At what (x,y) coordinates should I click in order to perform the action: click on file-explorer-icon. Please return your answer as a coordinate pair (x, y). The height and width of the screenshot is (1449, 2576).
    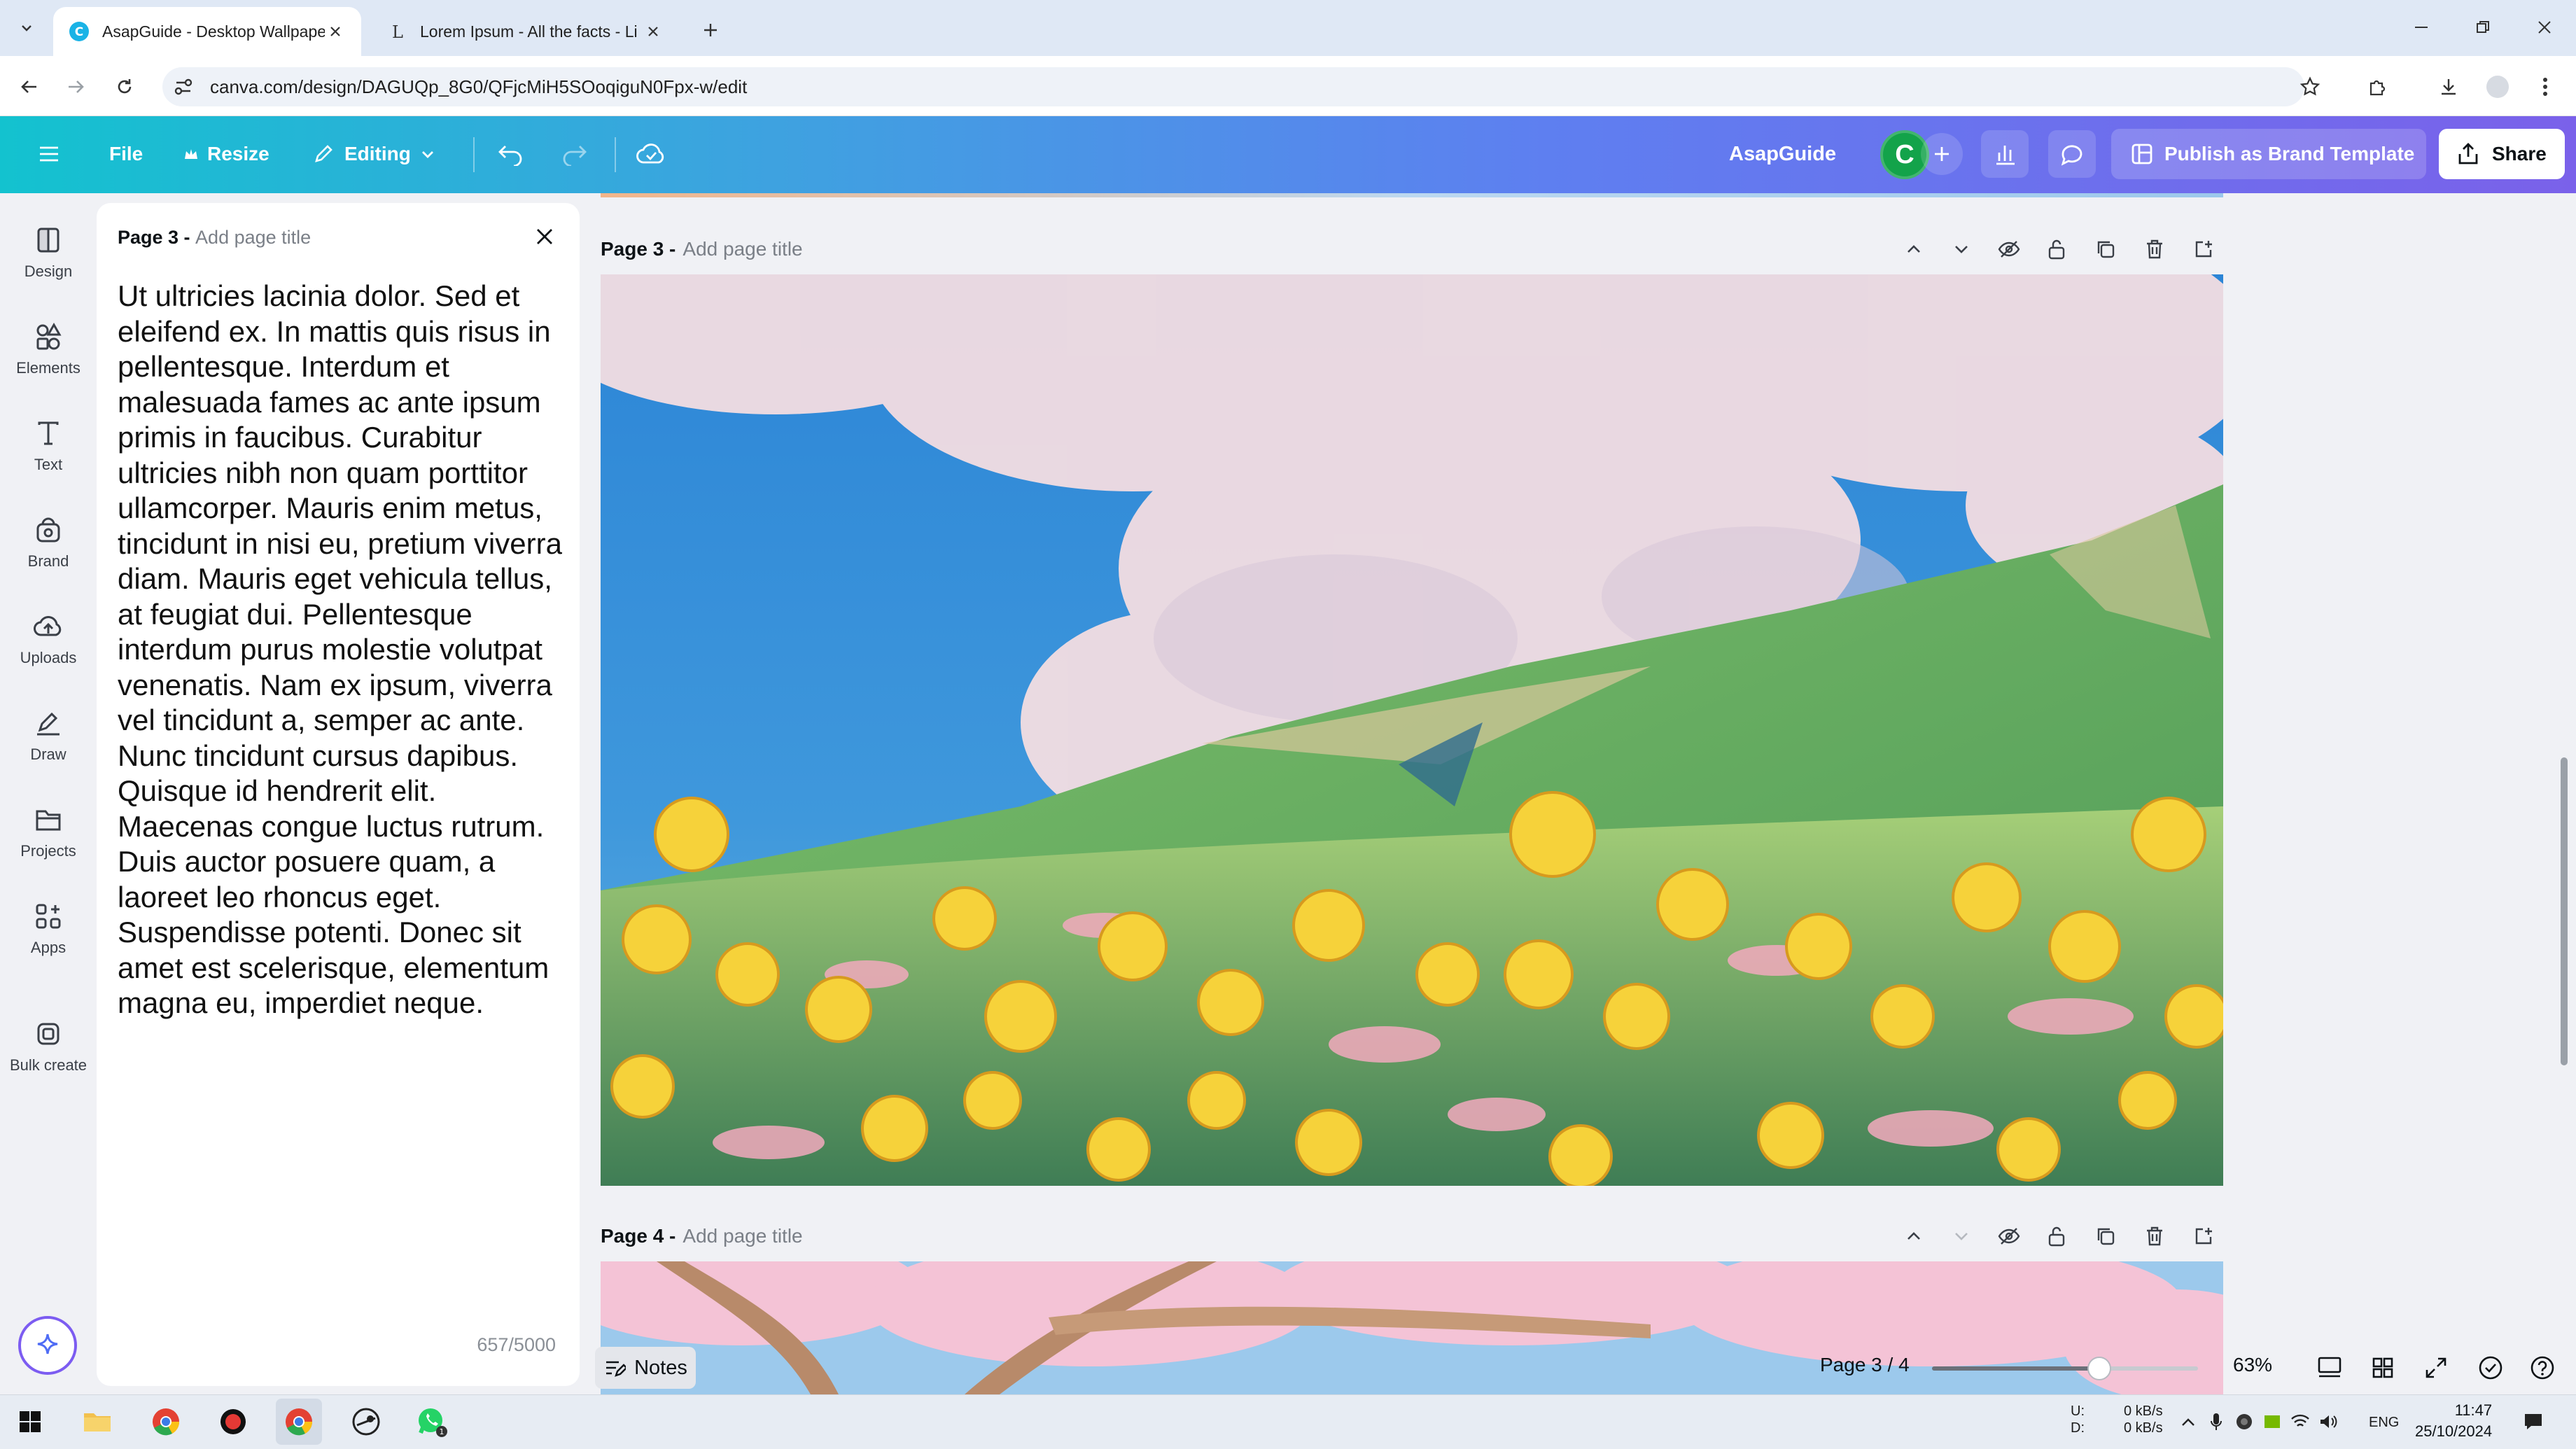
    Looking at the image, I should click on (97, 1422).